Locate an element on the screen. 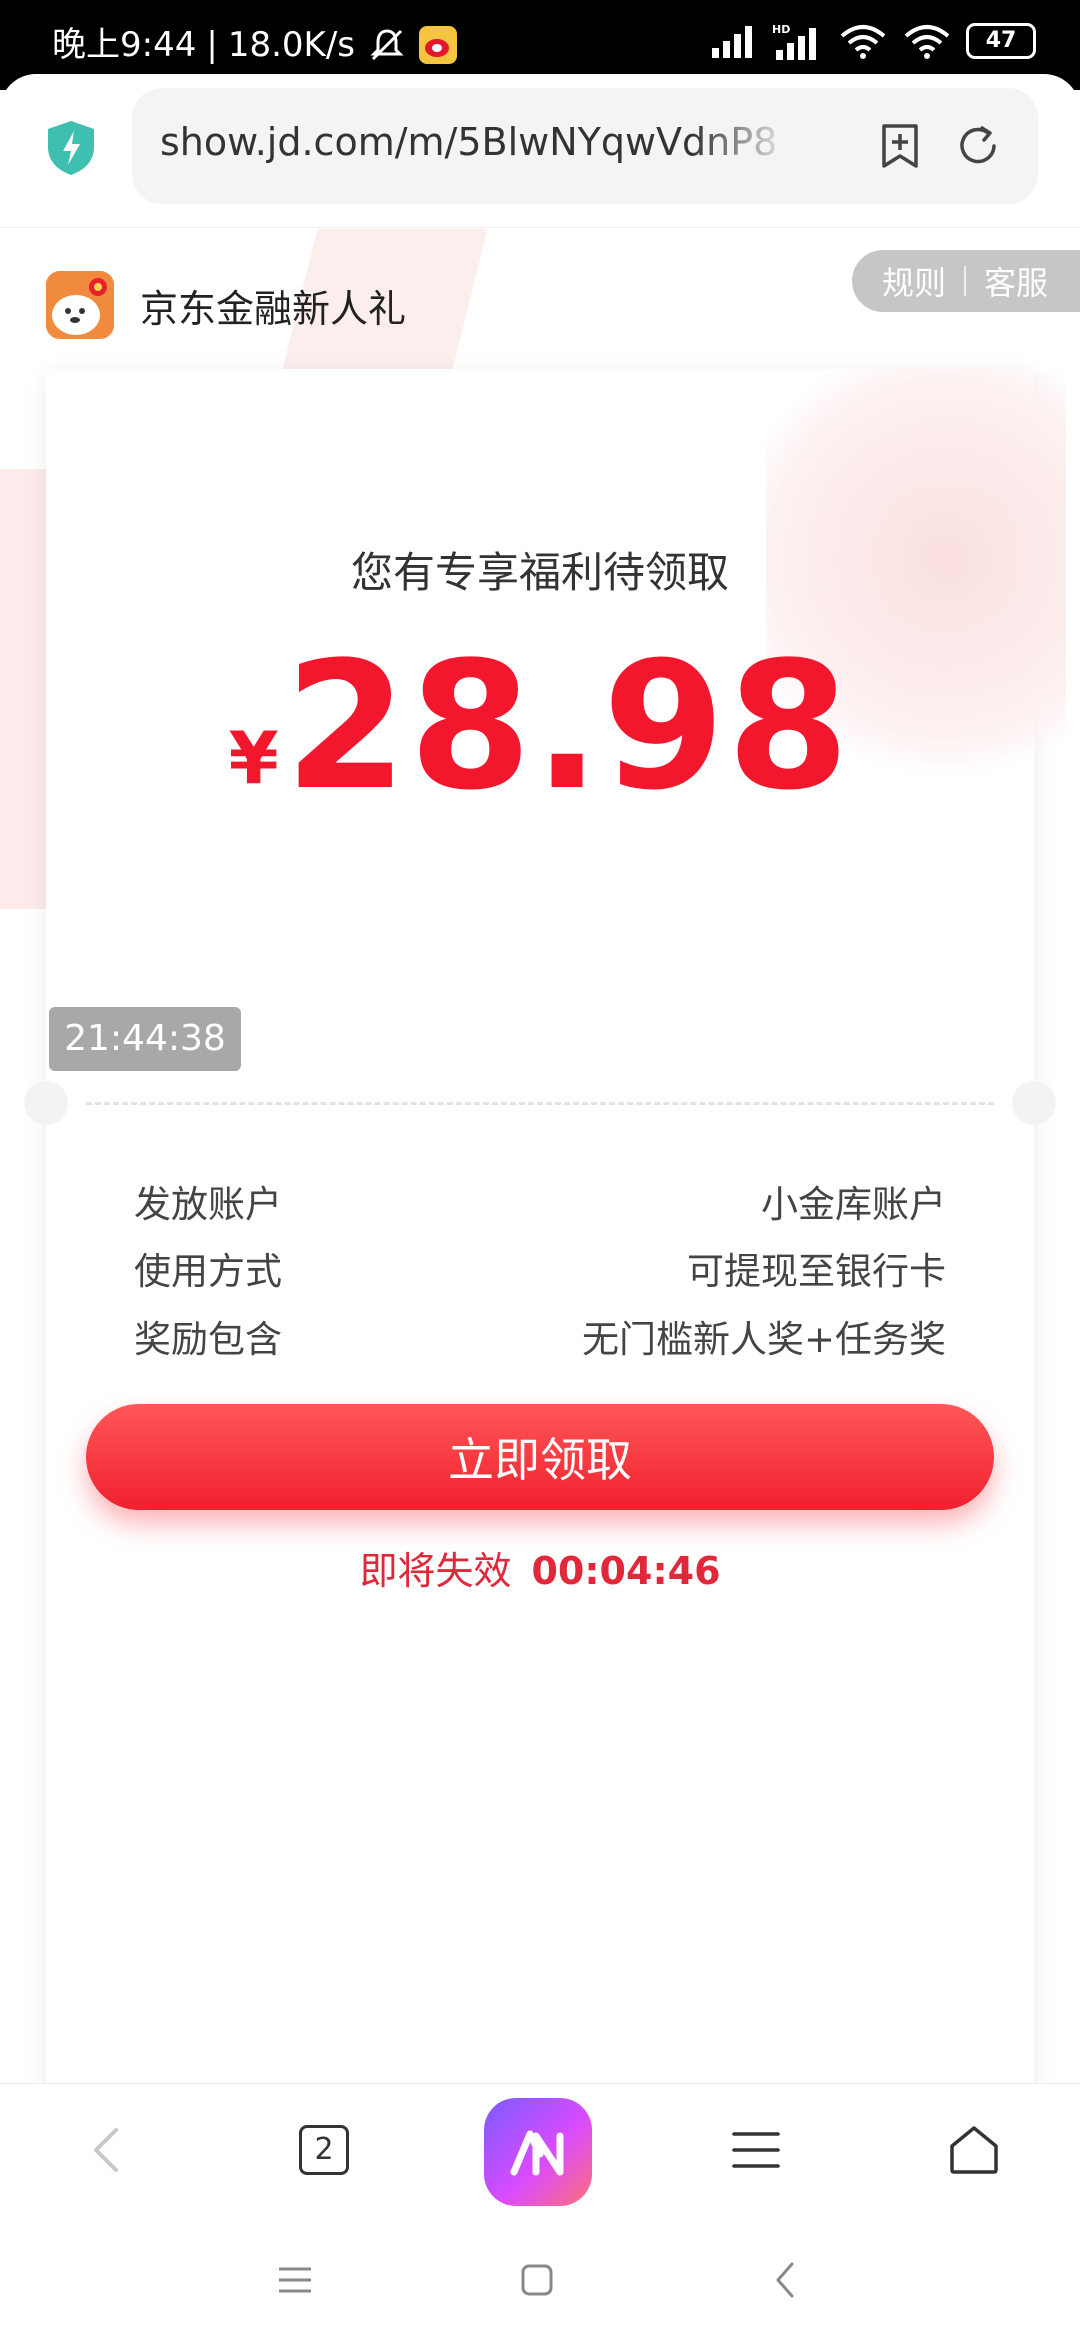 The height and width of the screenshot is (2340, 1080). claim-now-button: 立即领取 is located at coordinates (540, 1457).